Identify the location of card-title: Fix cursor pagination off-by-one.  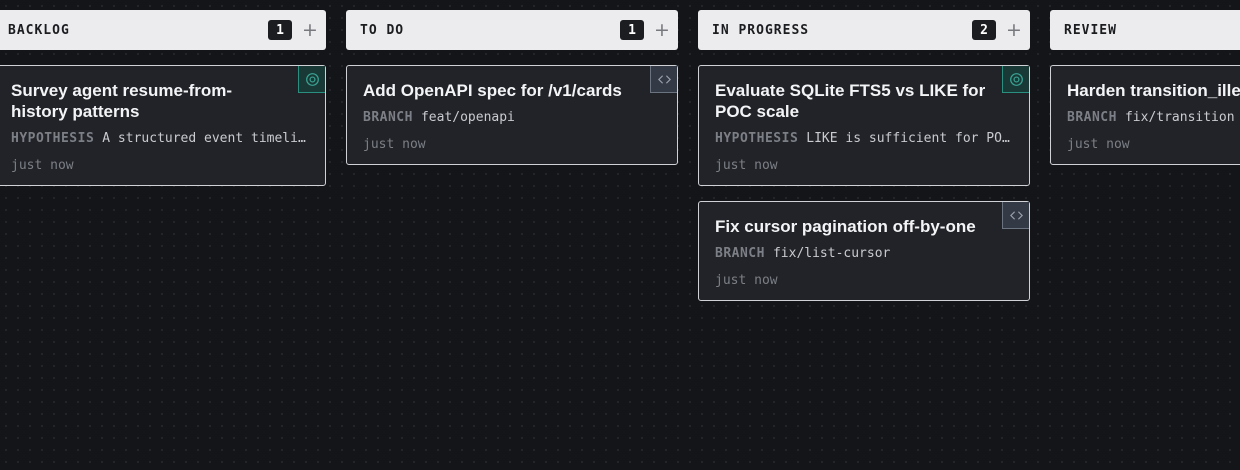
(845, 226).